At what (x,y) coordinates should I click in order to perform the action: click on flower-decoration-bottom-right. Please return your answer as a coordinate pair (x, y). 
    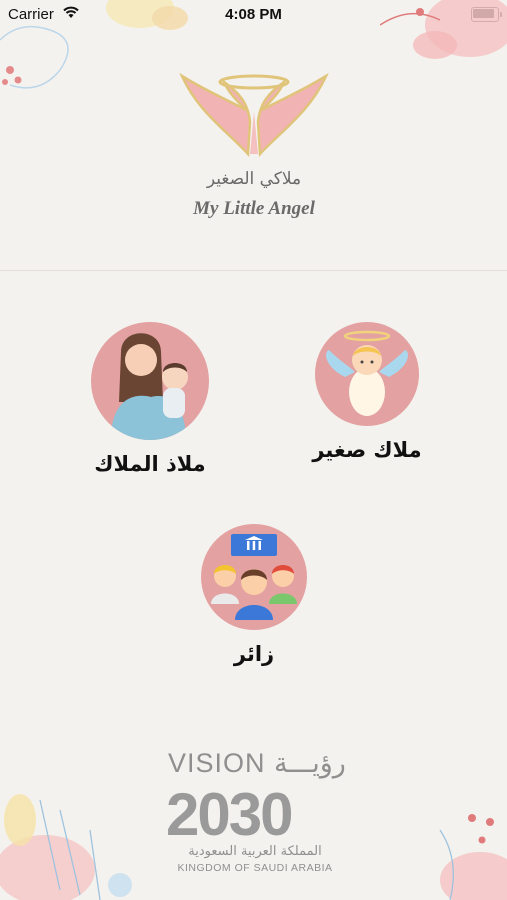
    Looking at the image, I should click on (473, 857).